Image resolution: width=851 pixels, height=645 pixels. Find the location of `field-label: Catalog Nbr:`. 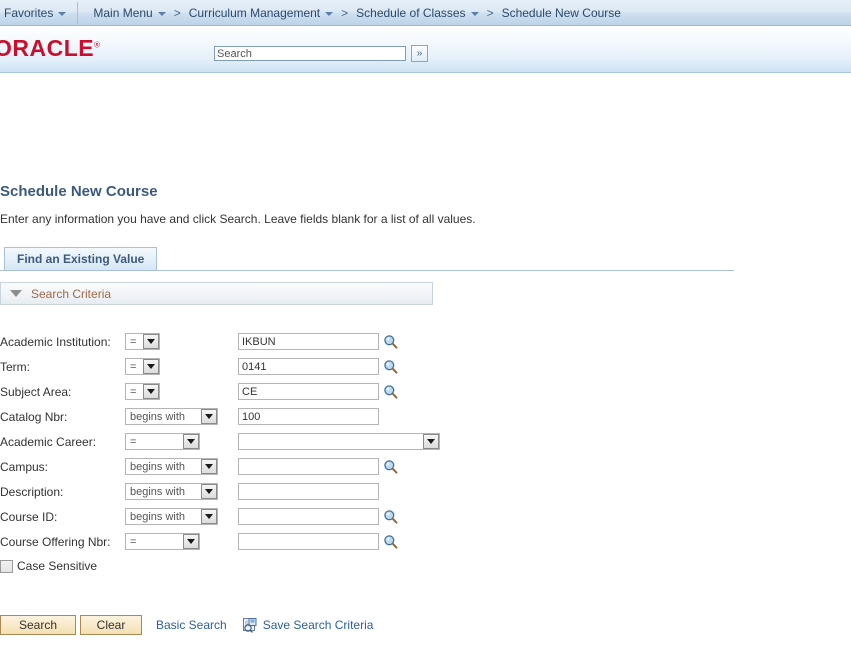

field-label: Catalog Nbr: is located at coordinates (34, 416).